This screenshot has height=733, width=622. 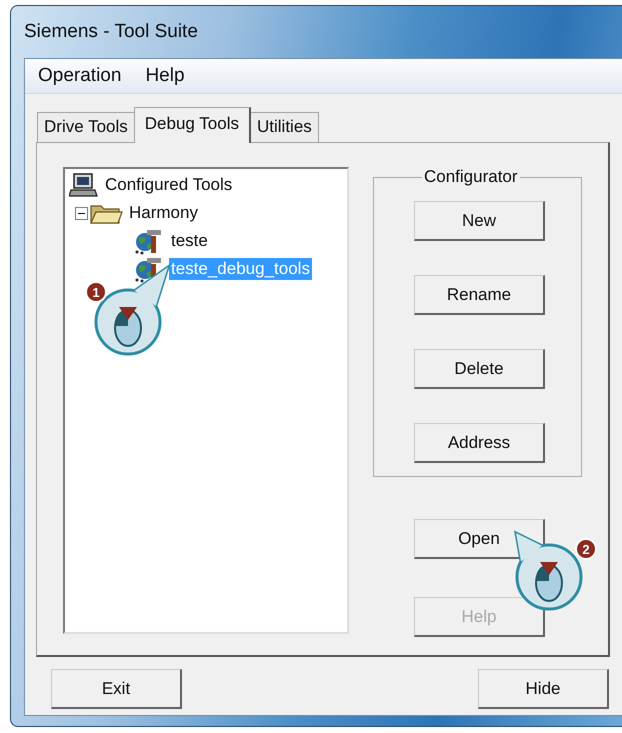 What do you see at coordinates (543, 689) in the screenshot?
I see `dialog-button: Hide` at bounding box center [543, 689].